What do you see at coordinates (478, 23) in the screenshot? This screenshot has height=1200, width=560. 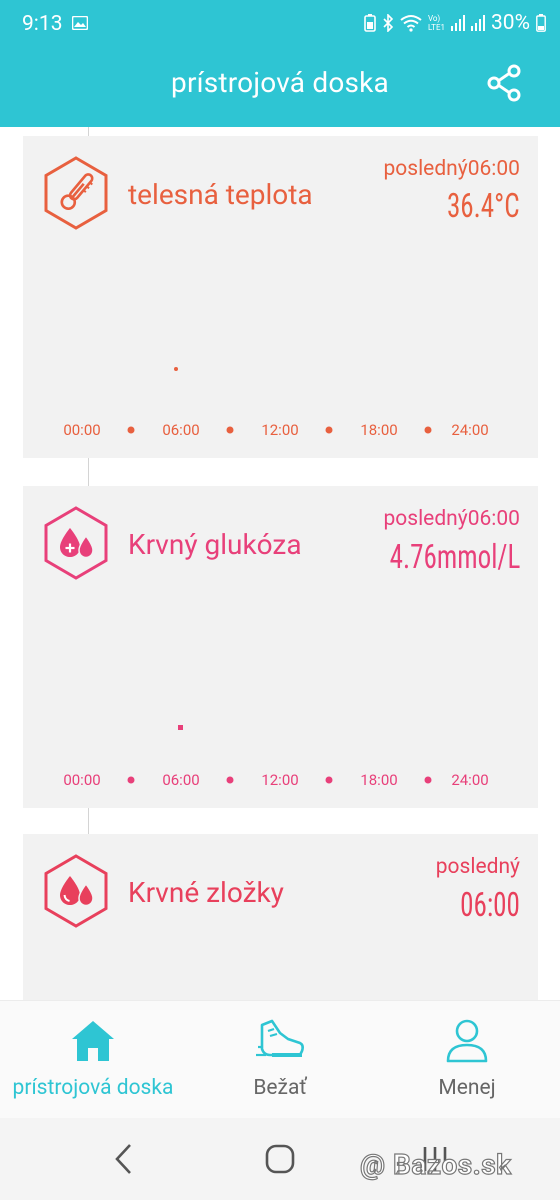 I see `signal-2-icon` at bounding box center [478, 23].